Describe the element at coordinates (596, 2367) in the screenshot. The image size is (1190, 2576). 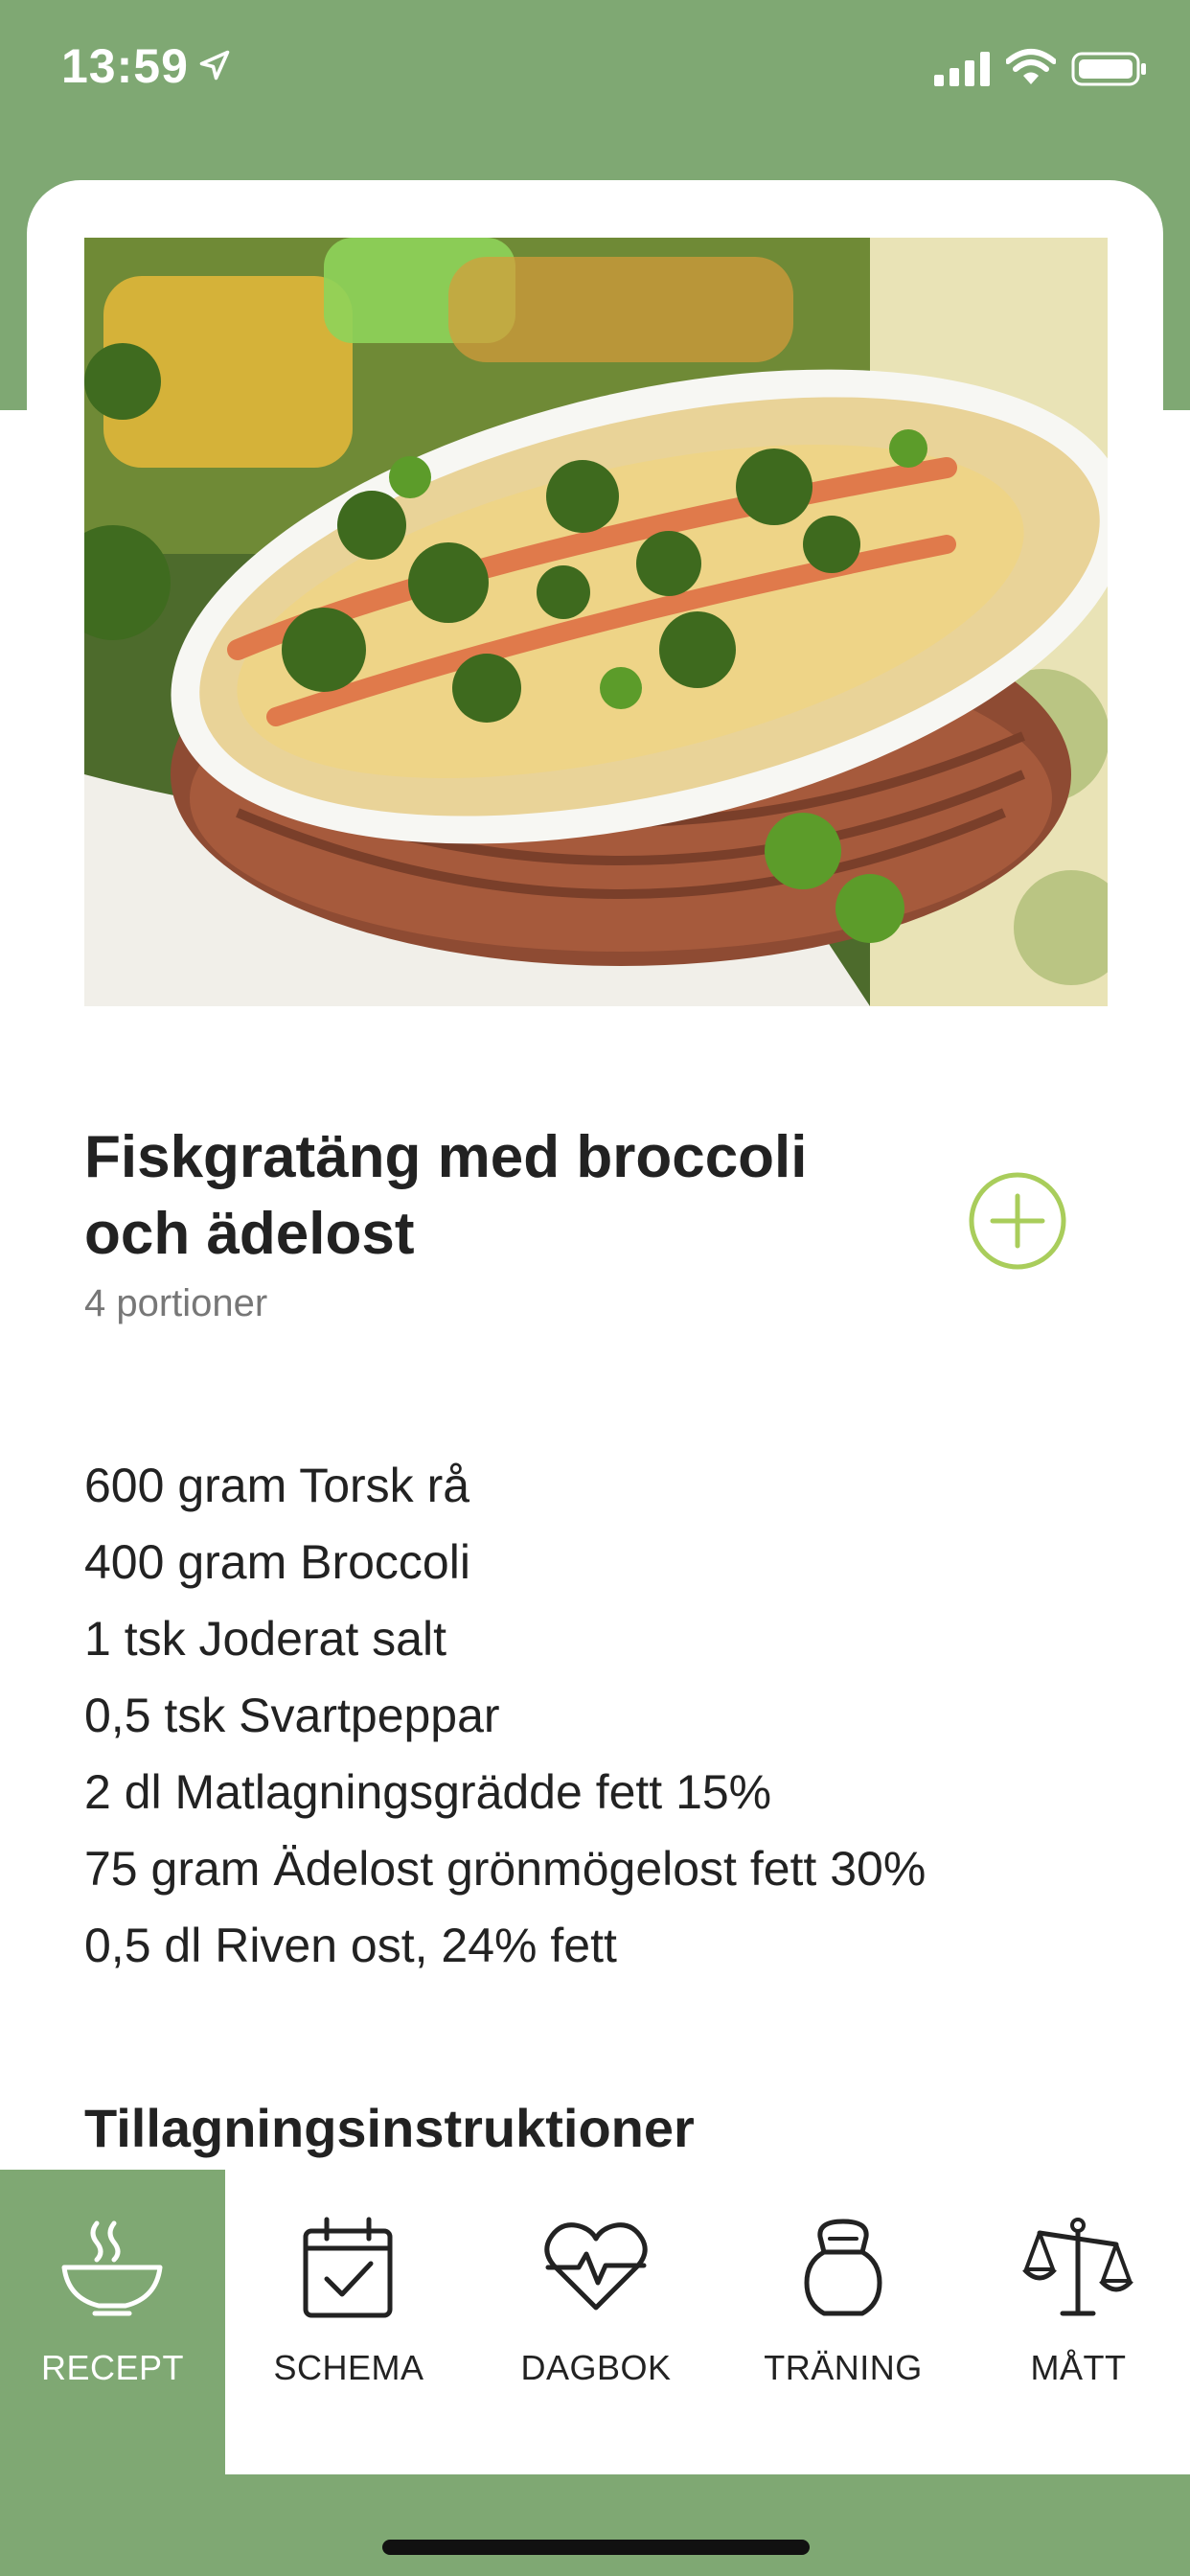
I see `tab-dagbok-label: DAGBOK` at that location.